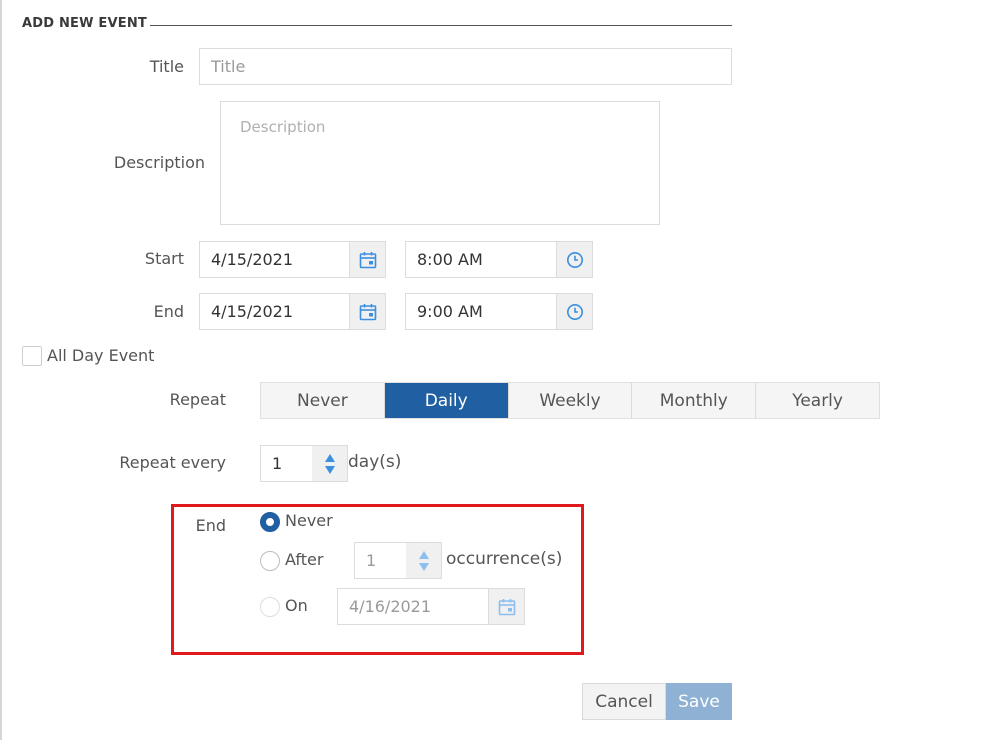 This screenshot has height=740, width=998. I want to click on end-after-label: After, so click(304, 559).